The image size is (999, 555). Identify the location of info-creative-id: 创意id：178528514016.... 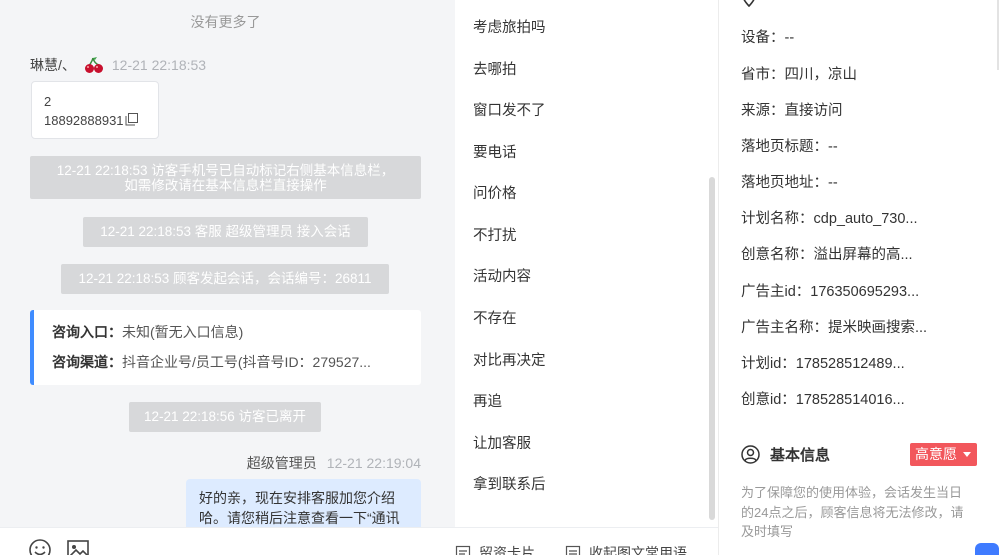
(823, 400).